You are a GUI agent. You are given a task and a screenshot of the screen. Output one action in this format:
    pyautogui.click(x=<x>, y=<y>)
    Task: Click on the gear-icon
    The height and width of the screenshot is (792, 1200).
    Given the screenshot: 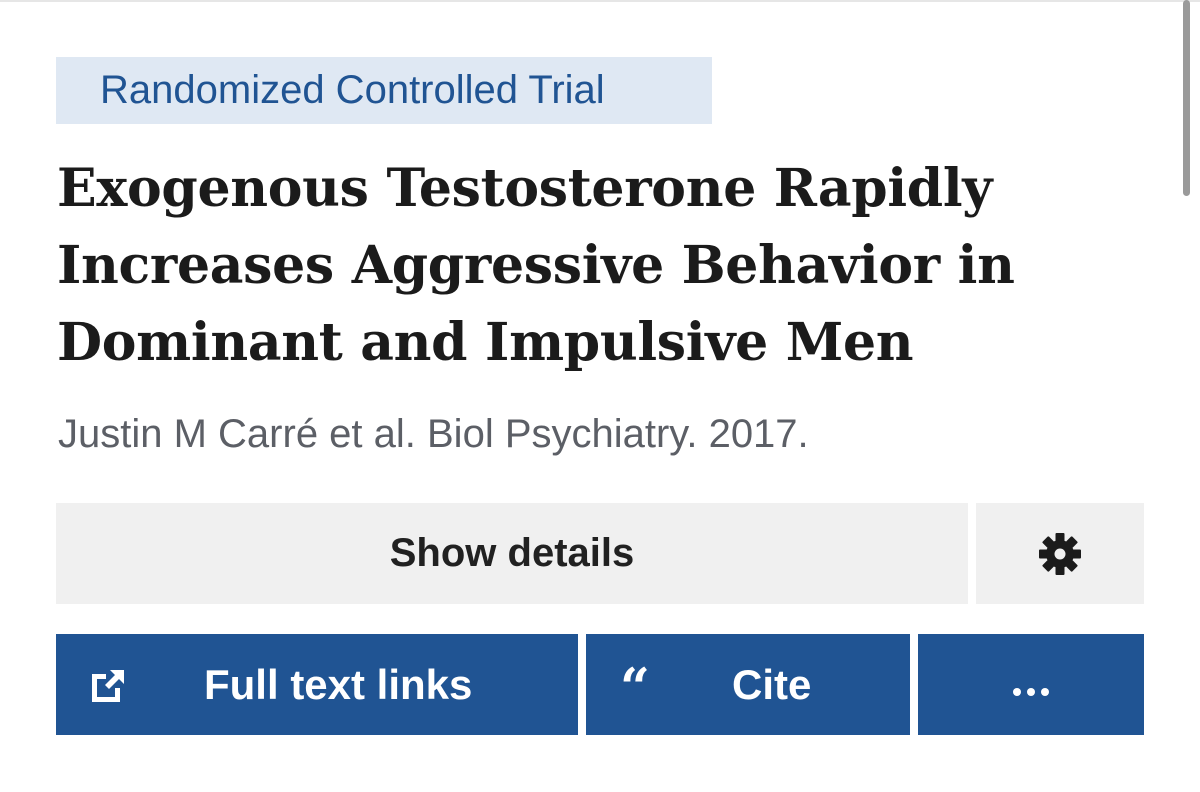 What is the action you would take?
    pyautogui.click(x=1060, y=553)
    